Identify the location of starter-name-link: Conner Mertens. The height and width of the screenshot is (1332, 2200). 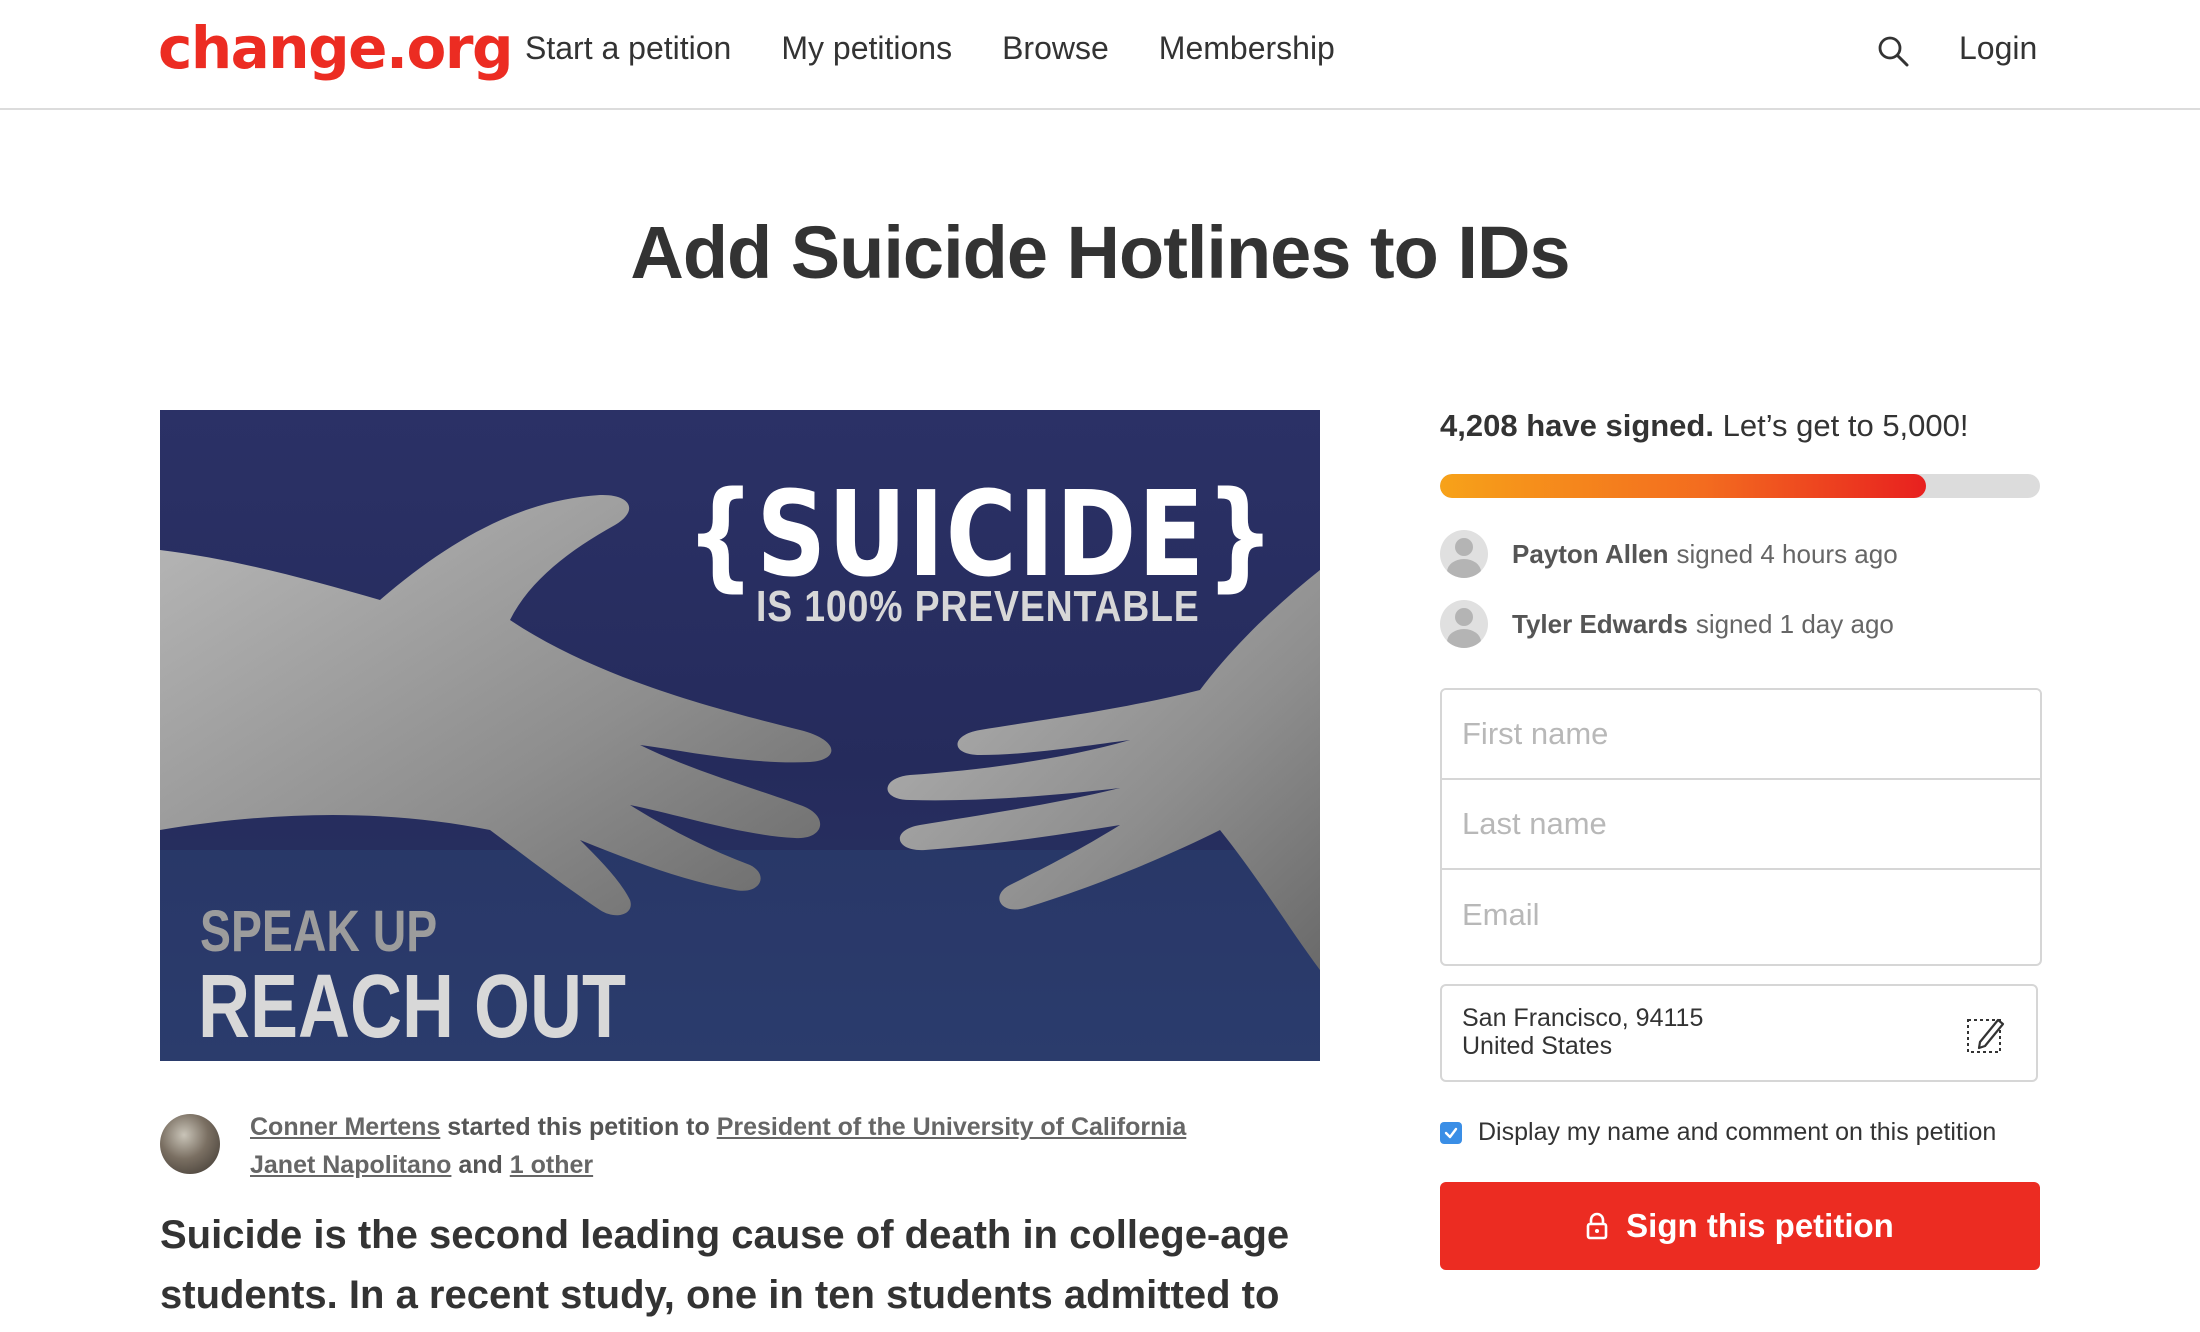
(345, 1127).